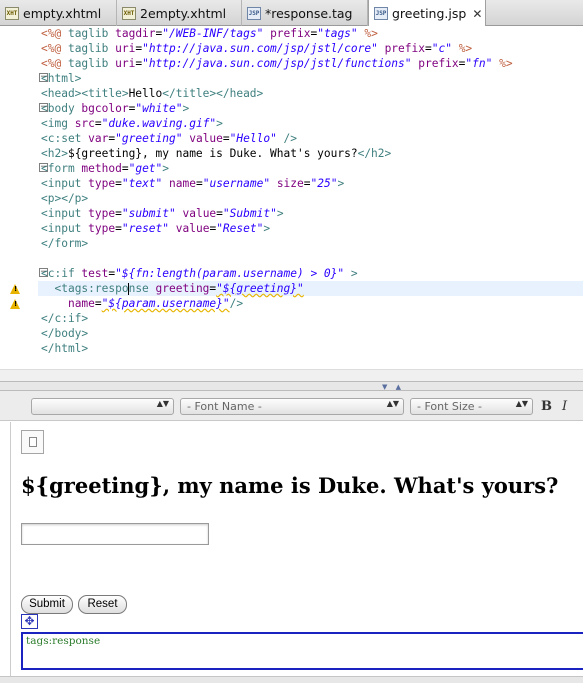 This screenshot has height=683, width=583. I want to click on tab-response-tag: JSP *response.tag, so click(305, 13).